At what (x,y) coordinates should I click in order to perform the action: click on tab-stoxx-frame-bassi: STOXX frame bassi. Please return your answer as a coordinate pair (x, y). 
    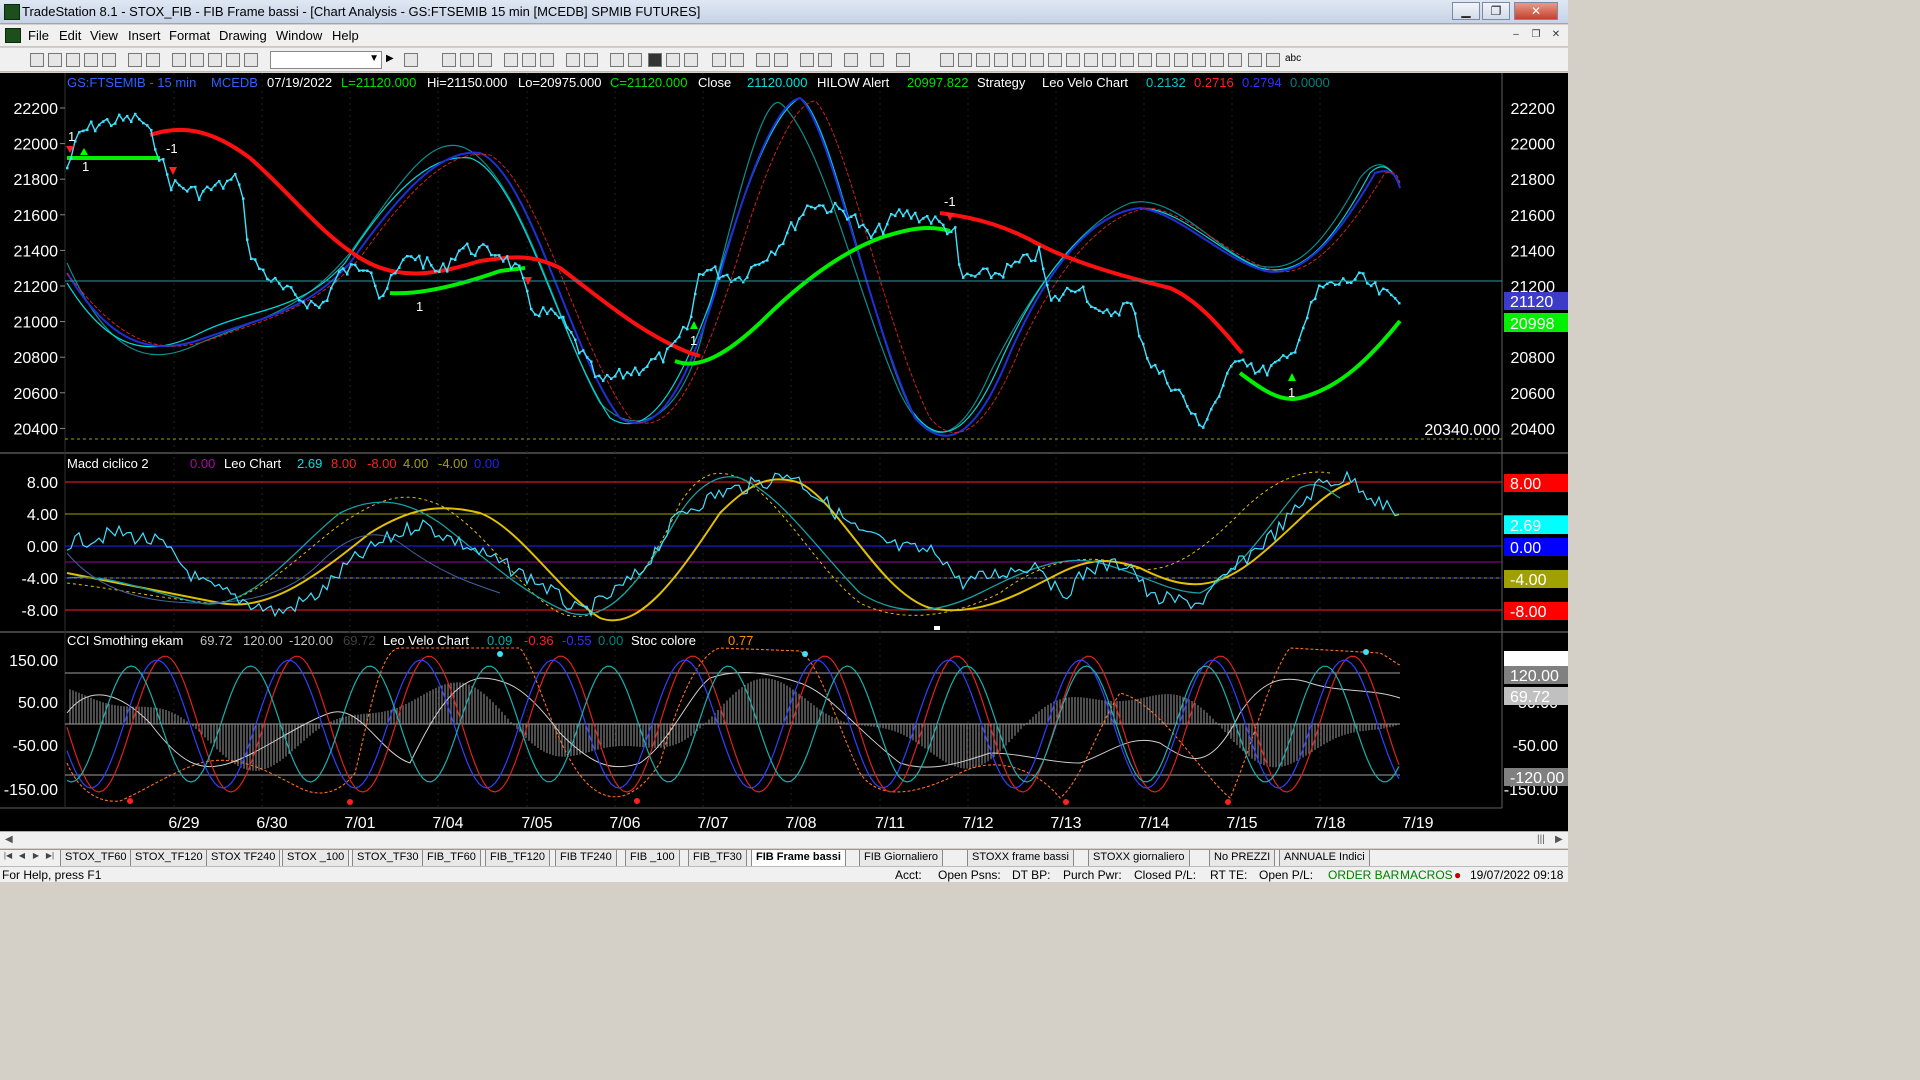
    Looking at the image, I should click on (1020, 858).